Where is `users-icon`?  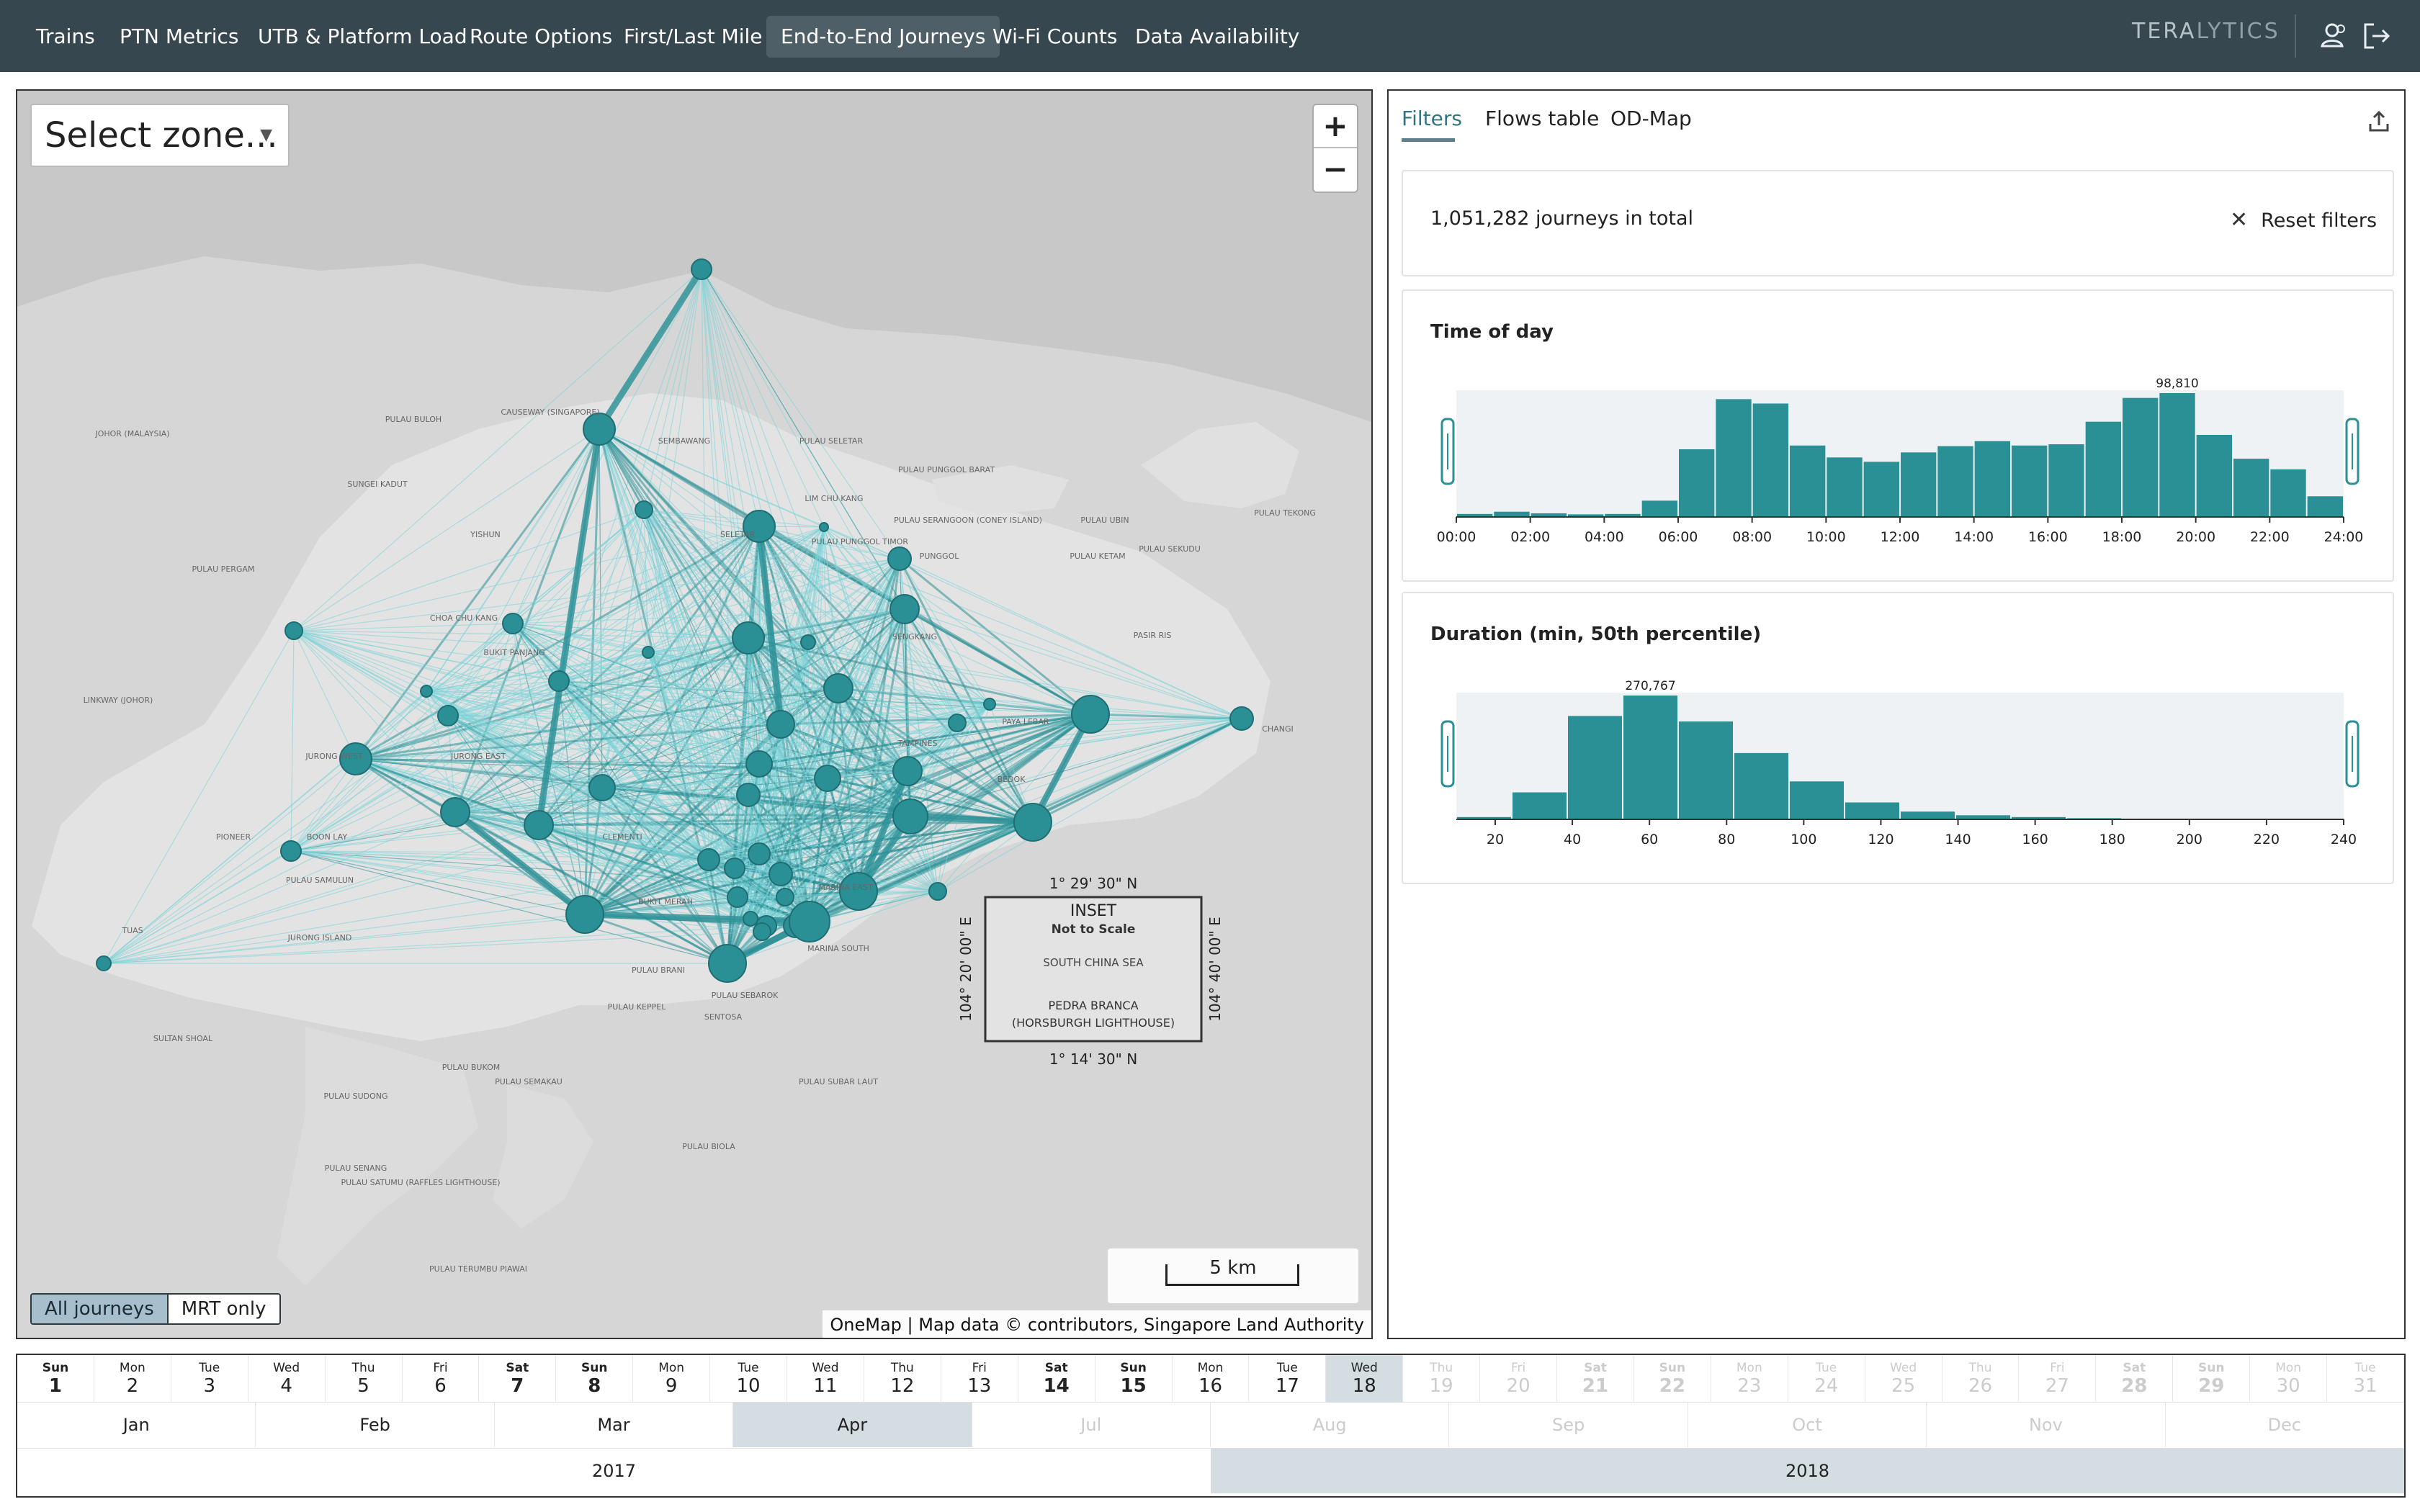
users-icon is located at coordinates (2333, 36).